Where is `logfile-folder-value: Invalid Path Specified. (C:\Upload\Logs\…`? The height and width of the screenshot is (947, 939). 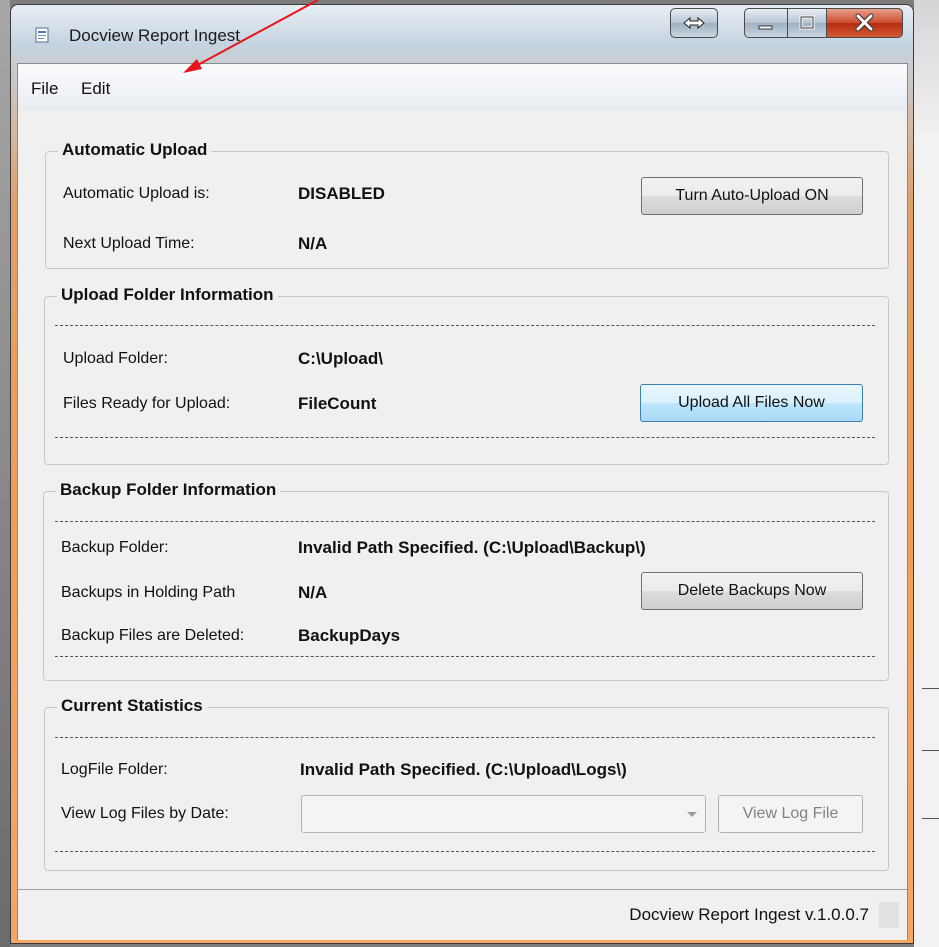
logfile-folder-value: Invalid Path Specified. (C:\Upload\Logs\… is located at coordinates (463, 769).